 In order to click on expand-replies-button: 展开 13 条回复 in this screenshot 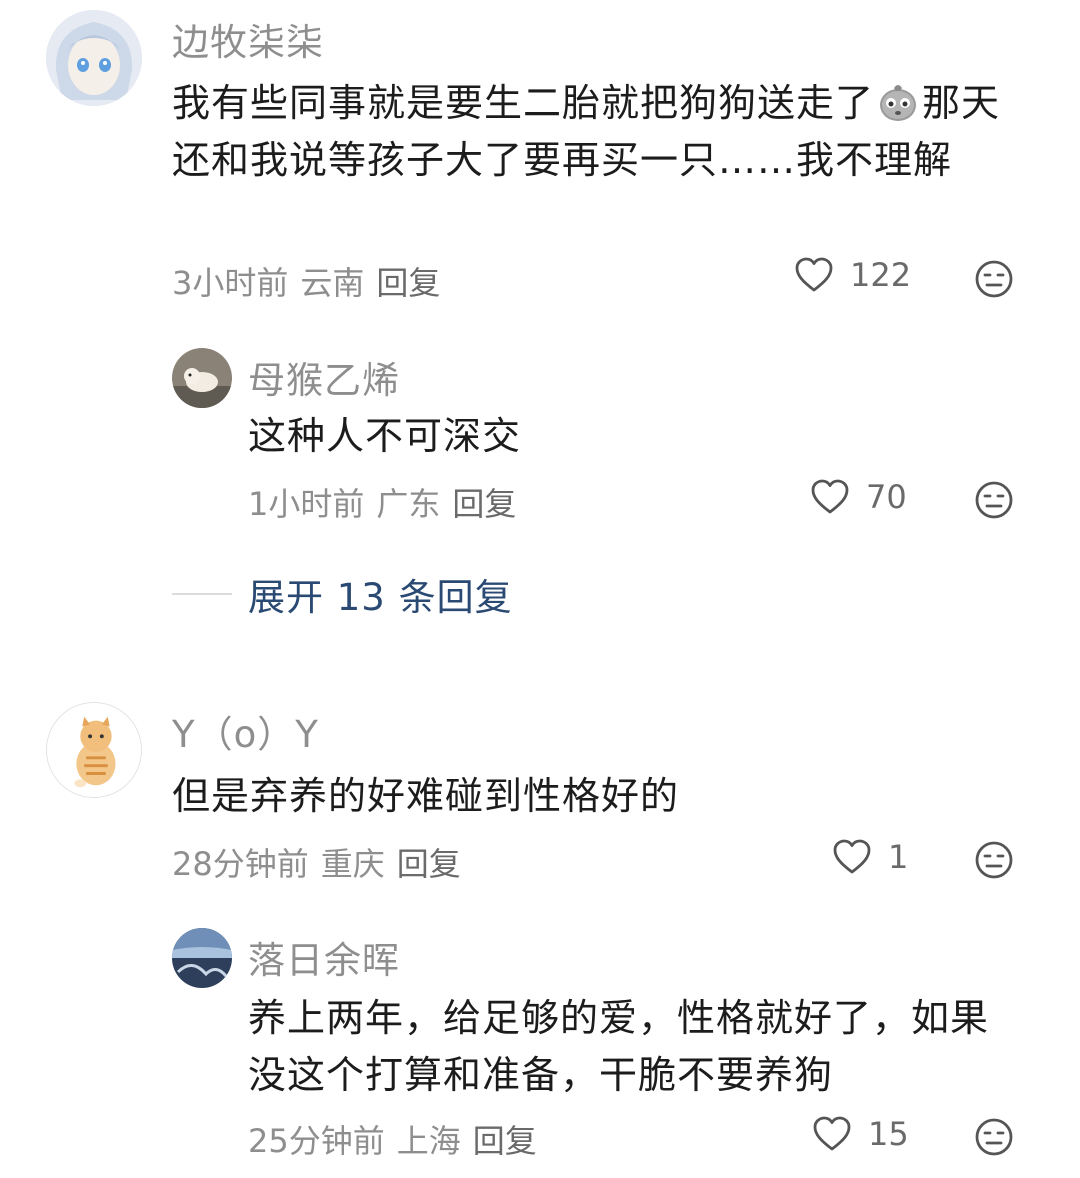, I will do `click(342, 594)`.